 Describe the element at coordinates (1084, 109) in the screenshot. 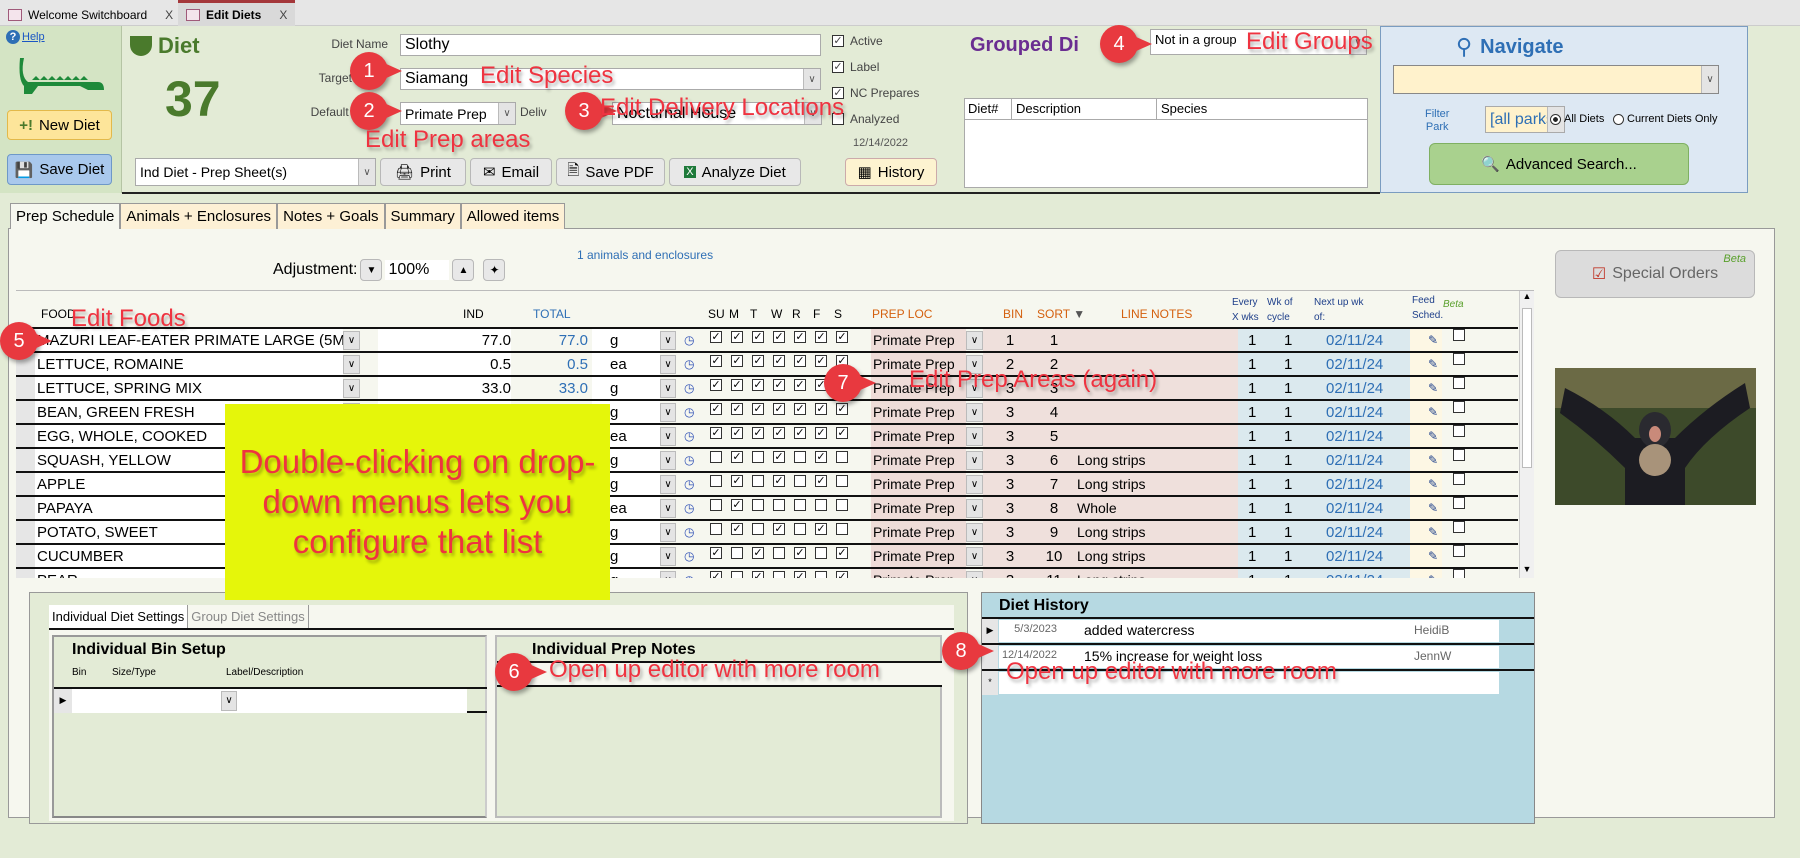

I see `column-header-description: Description` at that location.